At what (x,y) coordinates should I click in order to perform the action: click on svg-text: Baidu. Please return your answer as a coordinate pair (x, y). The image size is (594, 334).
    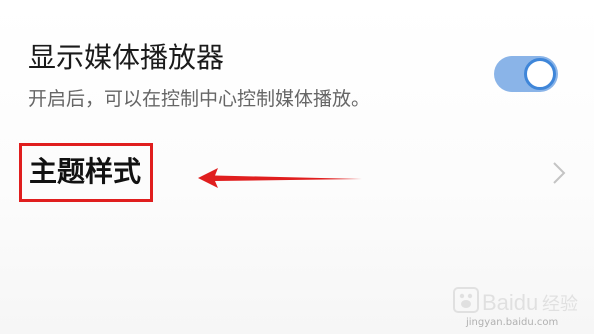
    Looking at the image, I should click on (510, 302).